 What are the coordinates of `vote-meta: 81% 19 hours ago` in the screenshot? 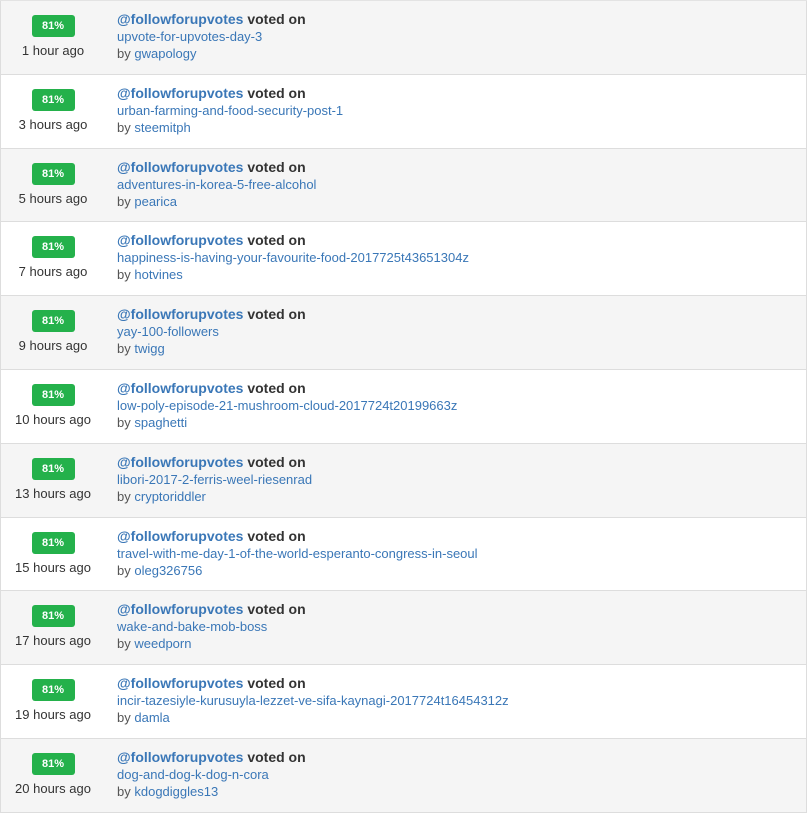 It's located at (53, 701).